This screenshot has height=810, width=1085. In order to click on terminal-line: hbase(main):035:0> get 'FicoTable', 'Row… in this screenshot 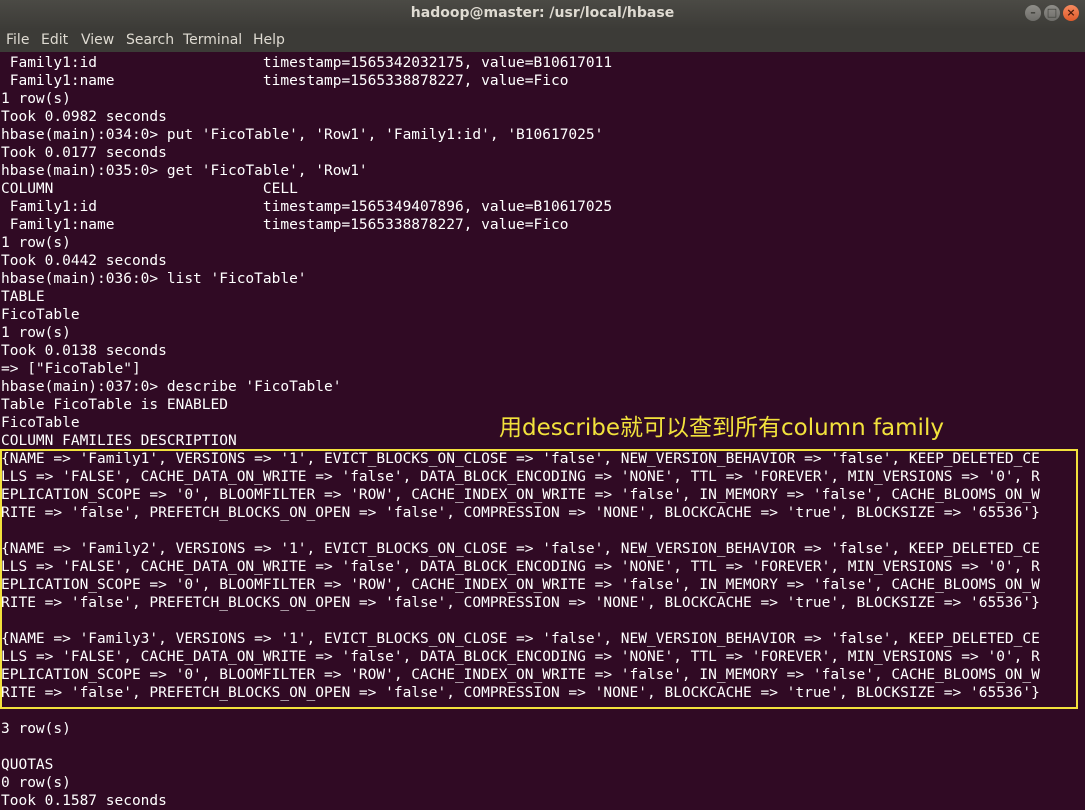, I will do `click(184, 171)`.